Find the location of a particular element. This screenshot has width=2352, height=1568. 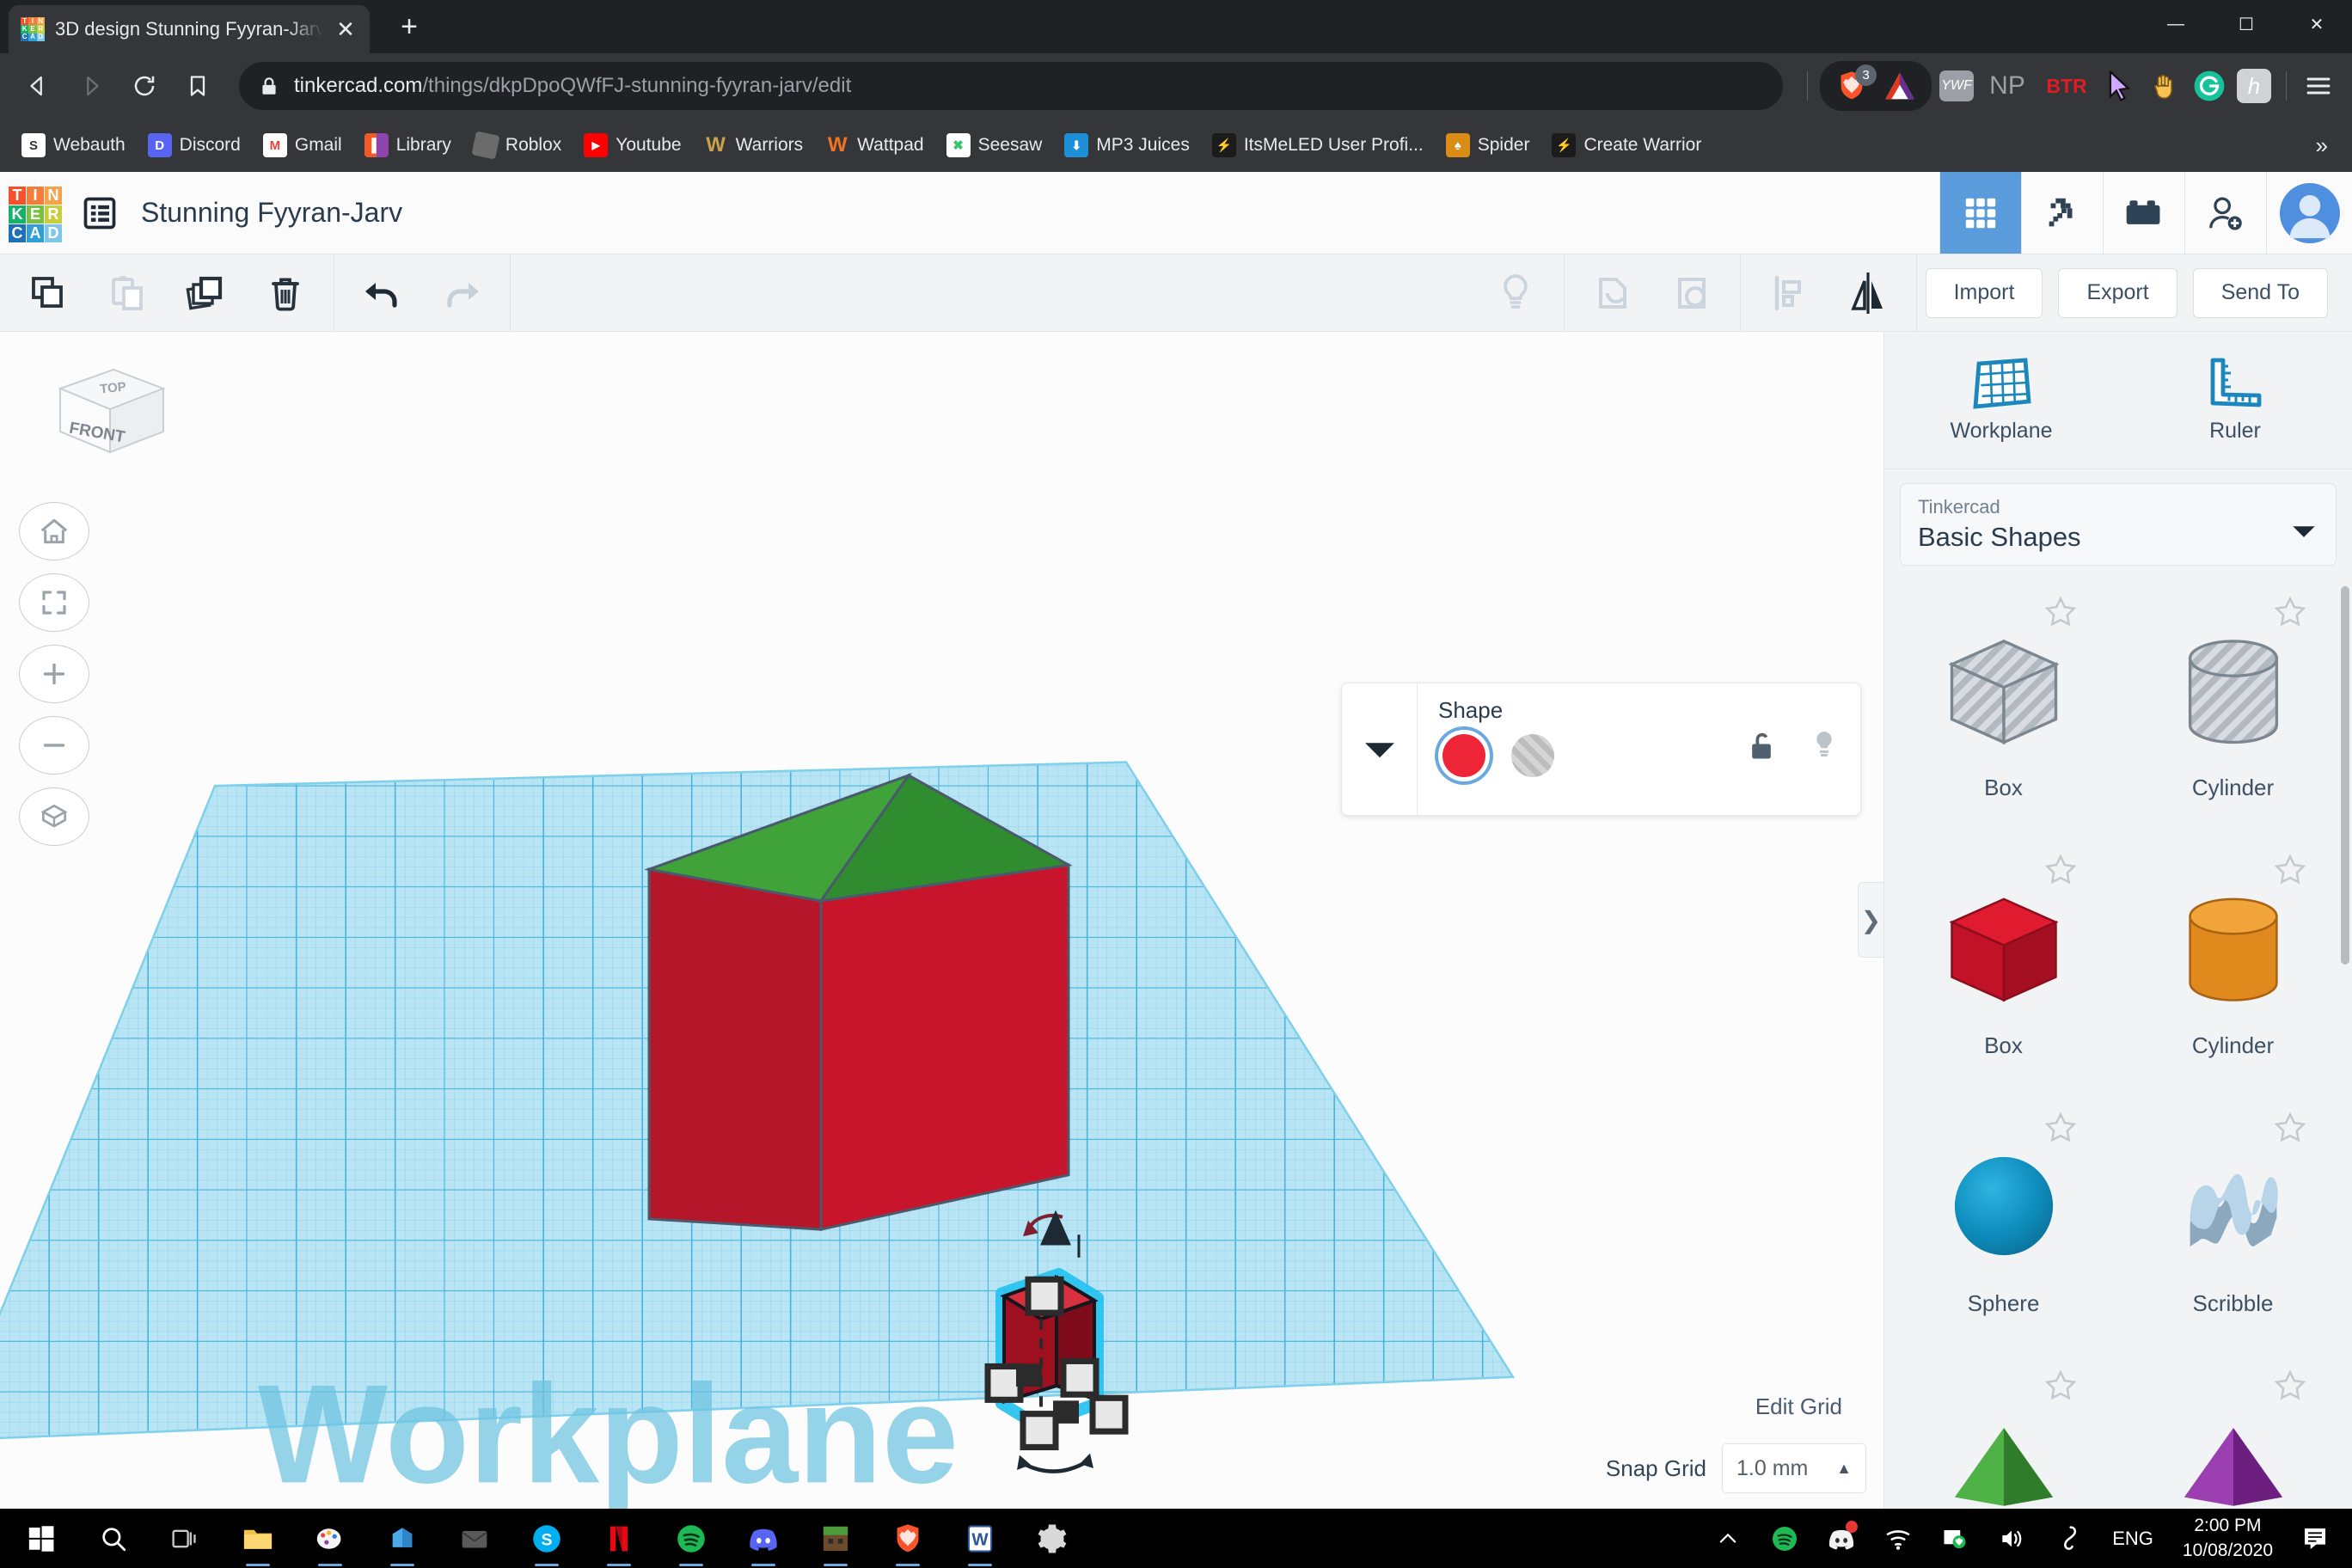

ortho-toggle-button is located at coordinates (54, 816).